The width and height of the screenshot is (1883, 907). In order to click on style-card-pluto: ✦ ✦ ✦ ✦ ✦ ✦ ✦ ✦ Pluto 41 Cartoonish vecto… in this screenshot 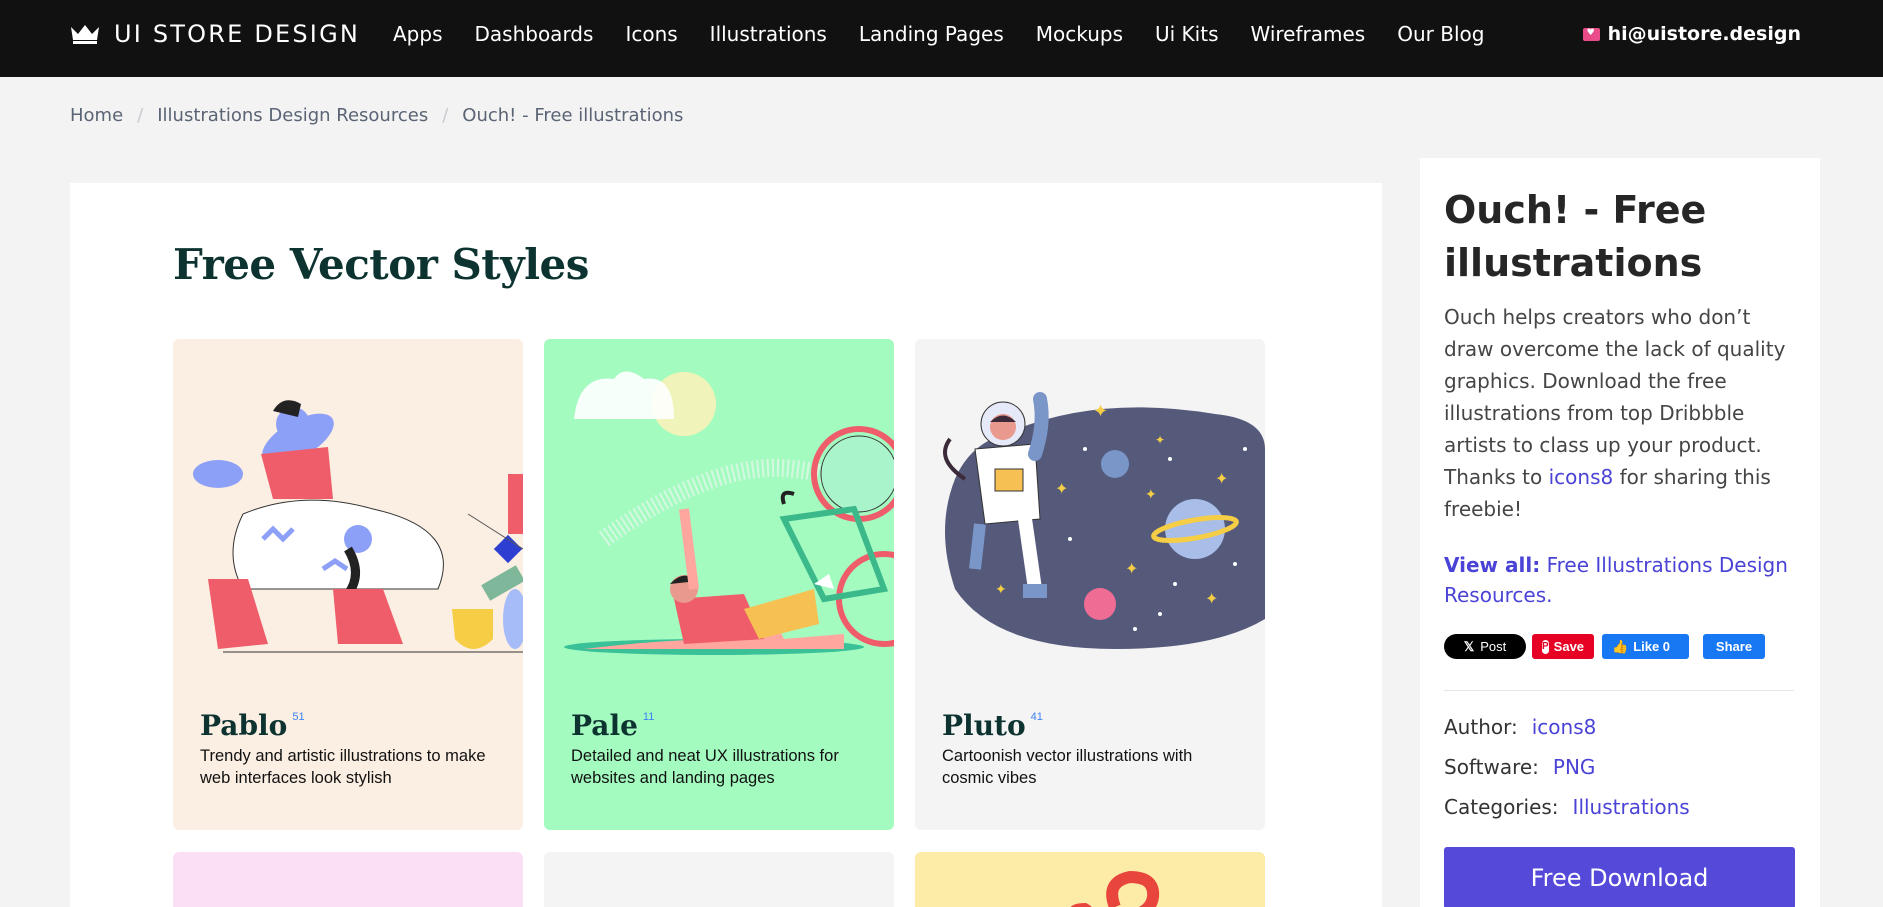, I will do `click(1090, 584)`.